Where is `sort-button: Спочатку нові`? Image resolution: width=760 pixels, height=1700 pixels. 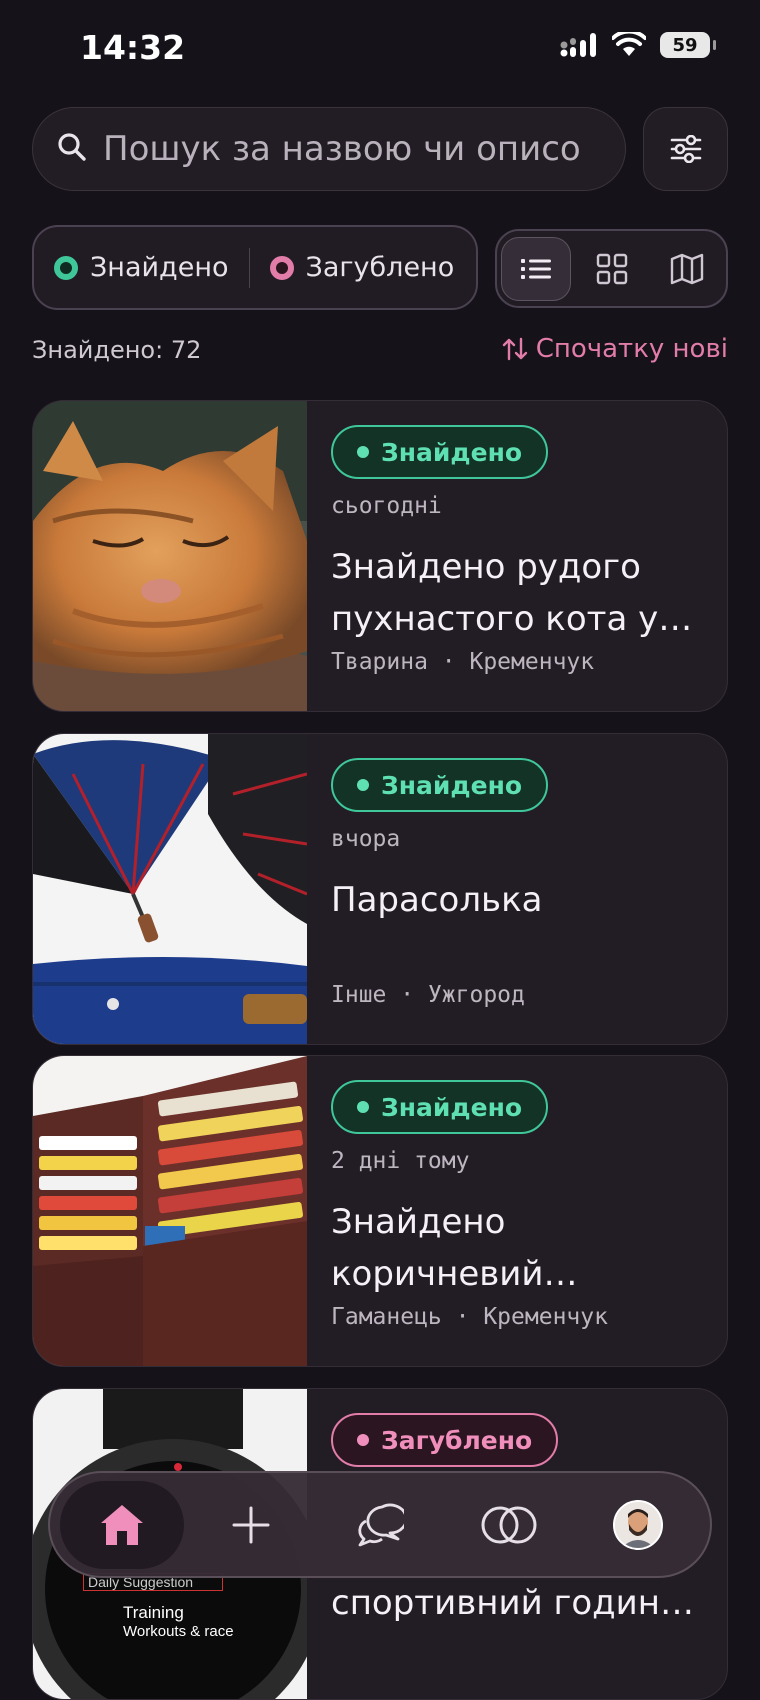
sort-button: Спочатку нові is located at coordinates (615, 349).